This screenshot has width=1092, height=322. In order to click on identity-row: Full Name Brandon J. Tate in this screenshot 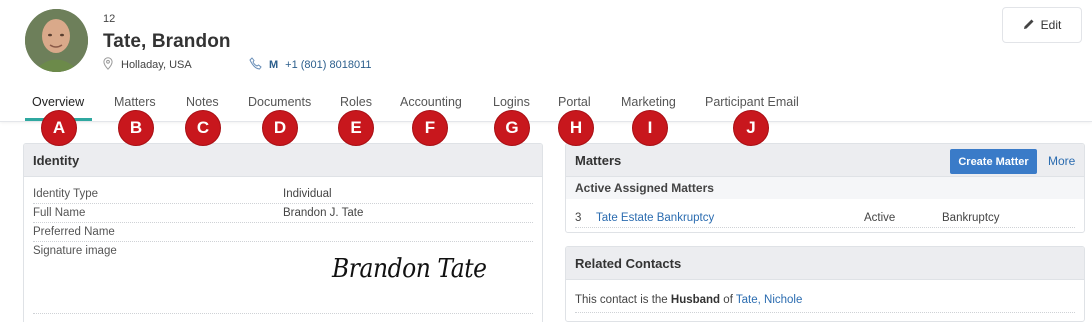, I will do `click(283, 213)`.